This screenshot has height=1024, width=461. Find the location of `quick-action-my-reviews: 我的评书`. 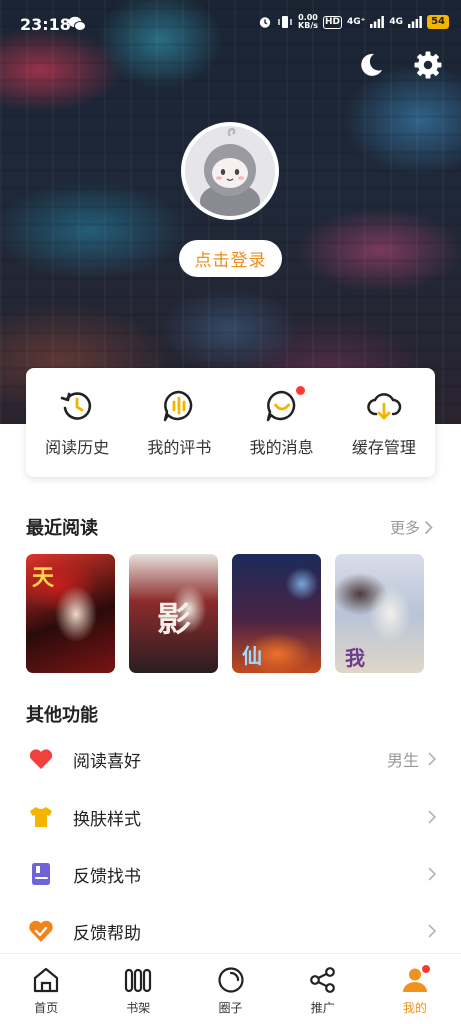

quick-action-my-reviews: 我的评书 is located at coordinates (179, 422).